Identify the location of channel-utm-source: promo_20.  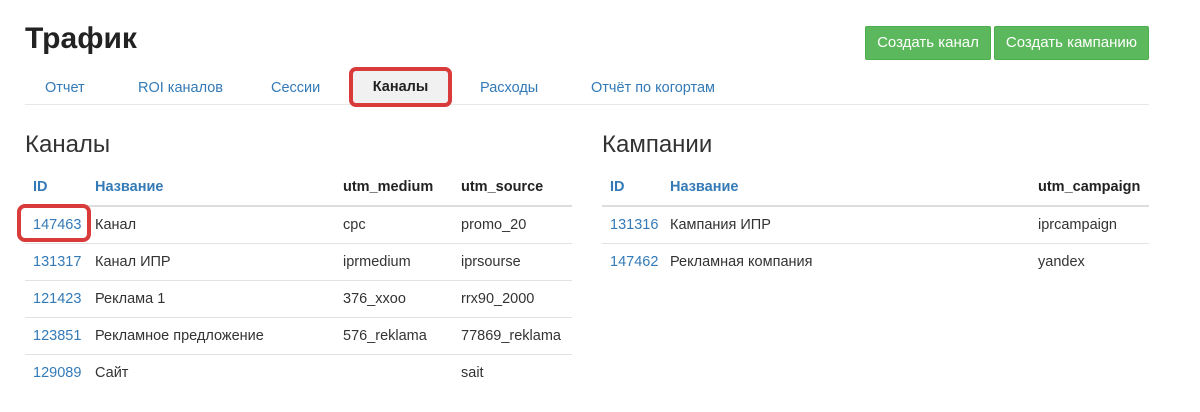
(512, 224).